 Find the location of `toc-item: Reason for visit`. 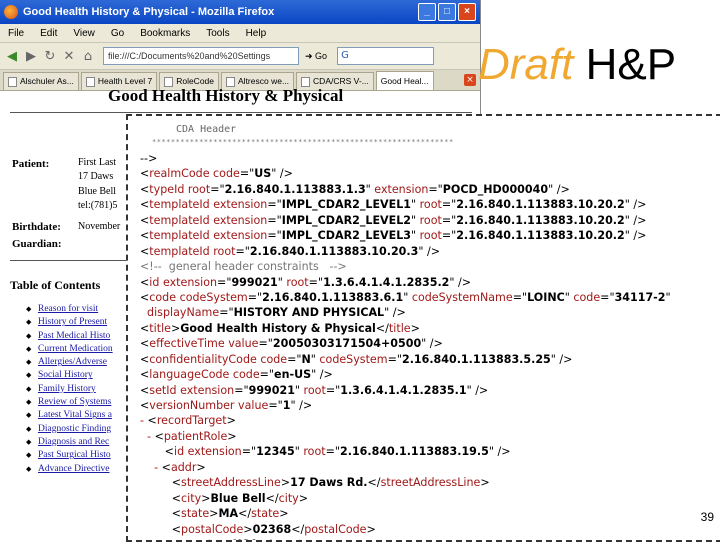

toc-item: Reason for visit is located at coordinates (69, 309).